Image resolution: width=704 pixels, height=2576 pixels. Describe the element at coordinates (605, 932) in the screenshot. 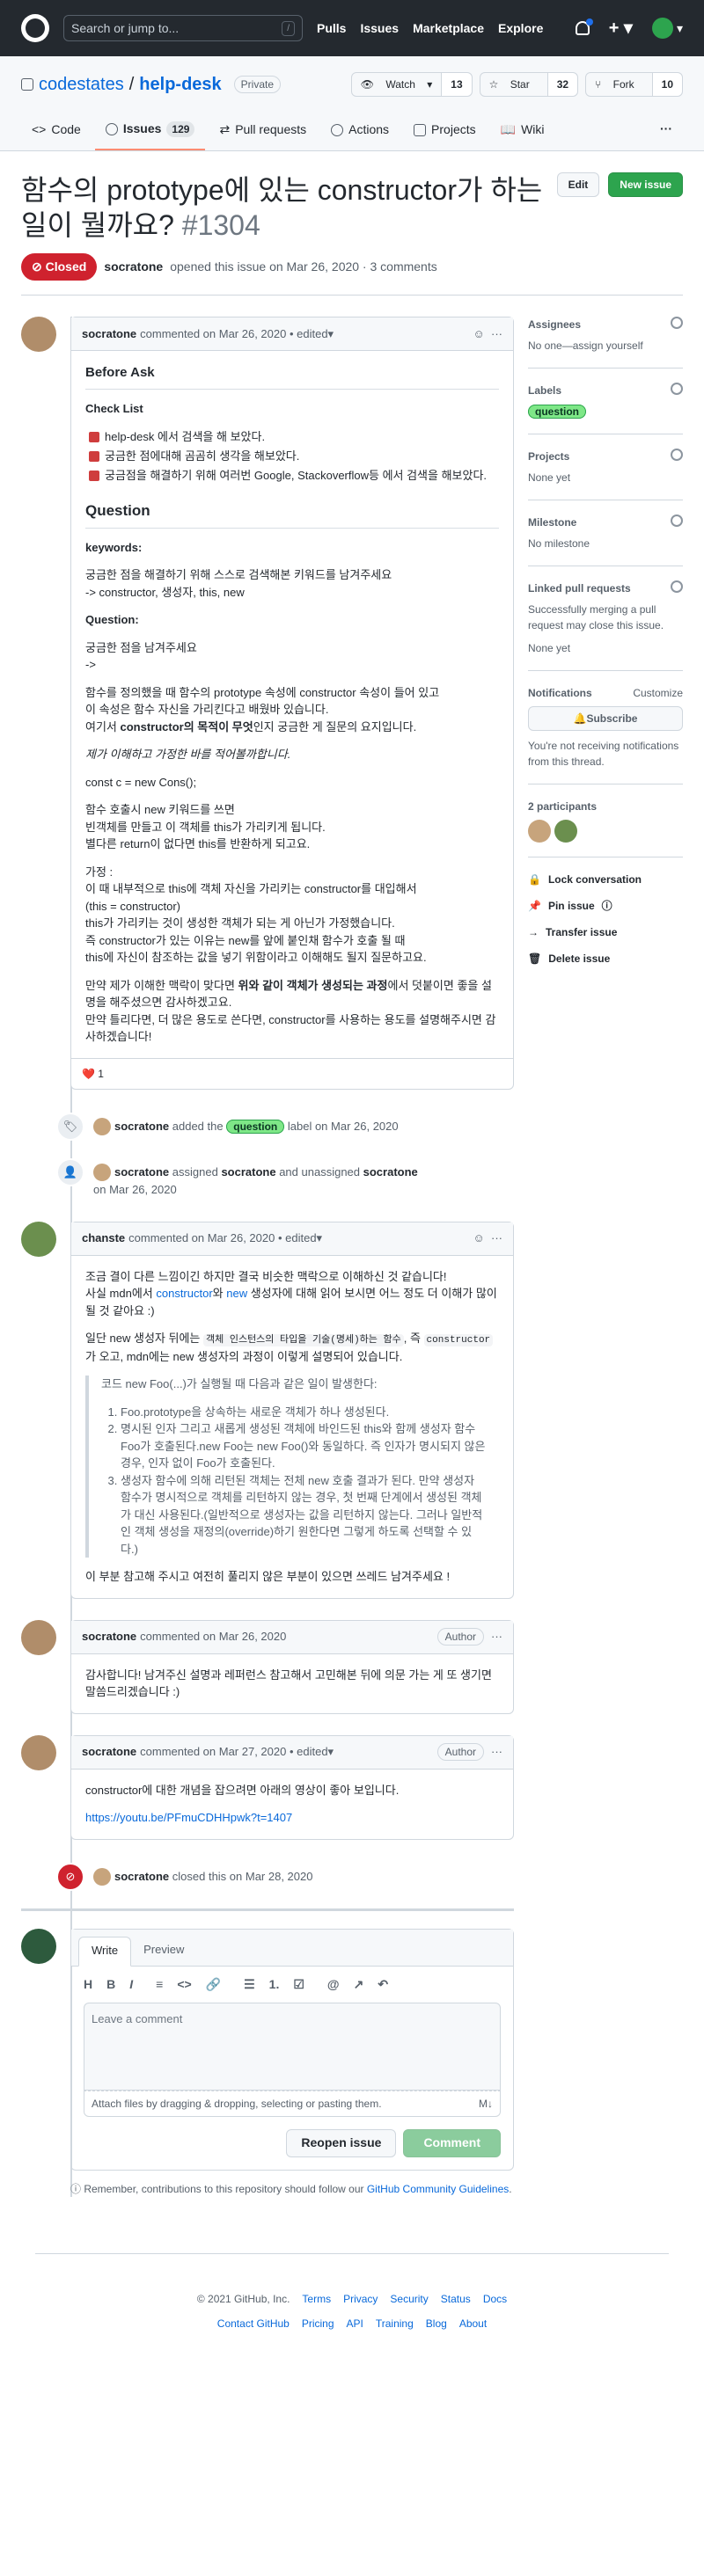

I see `transfer-issue-button: → Transfer issue` at that location.